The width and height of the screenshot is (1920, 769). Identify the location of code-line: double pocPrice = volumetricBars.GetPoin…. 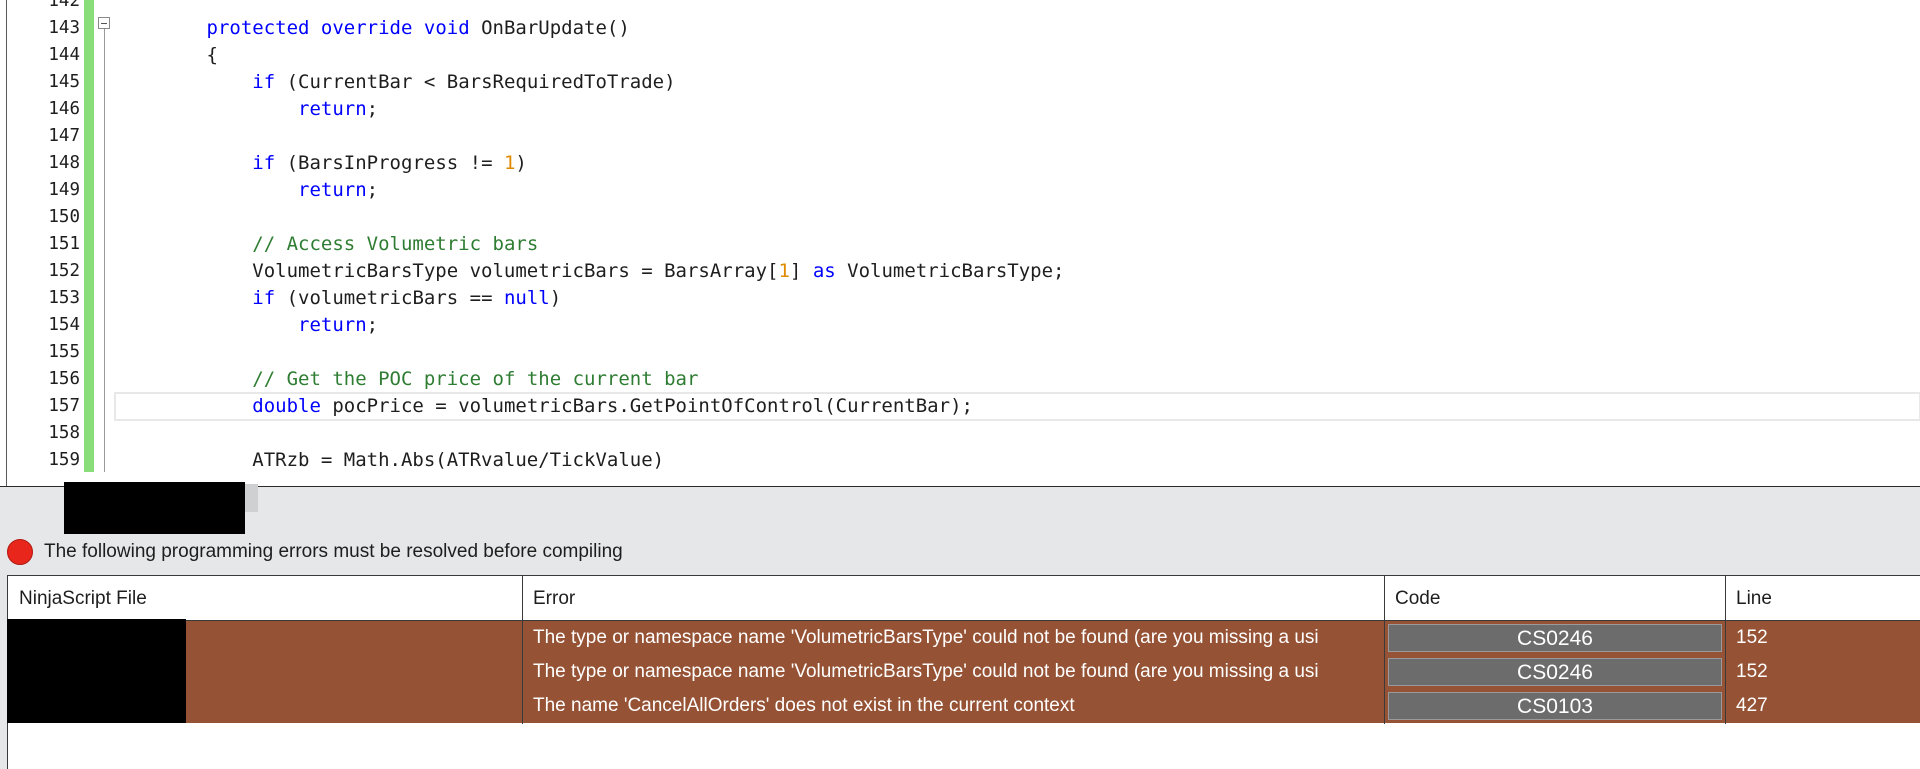
(1017, 406).